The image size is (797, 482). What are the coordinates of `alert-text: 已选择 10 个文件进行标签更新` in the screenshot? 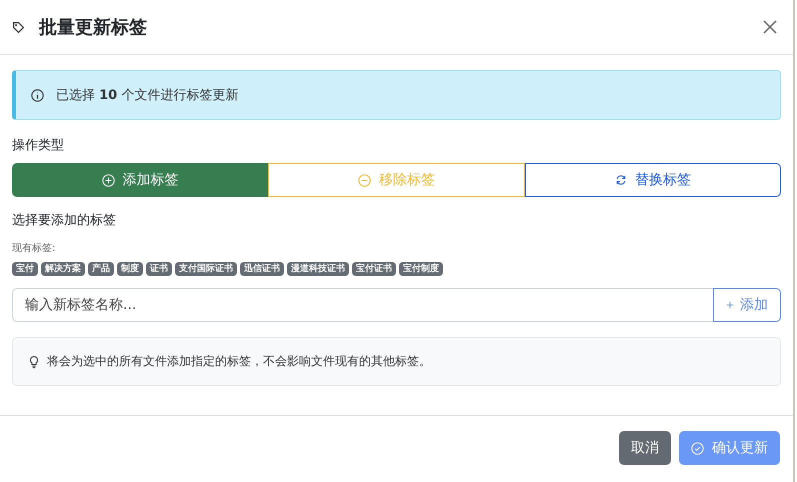 It's located at (147, 95).